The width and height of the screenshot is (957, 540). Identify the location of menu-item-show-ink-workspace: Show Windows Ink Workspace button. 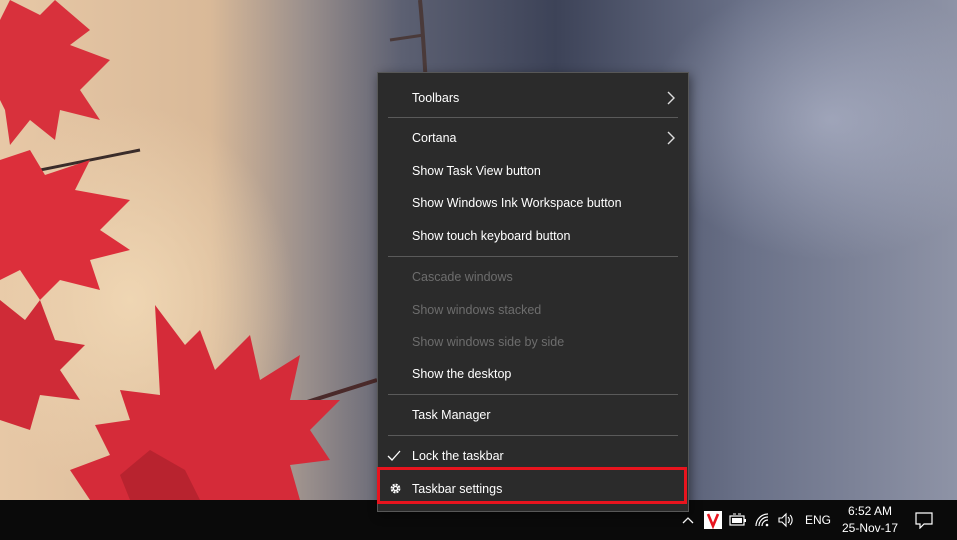
(533, 203).